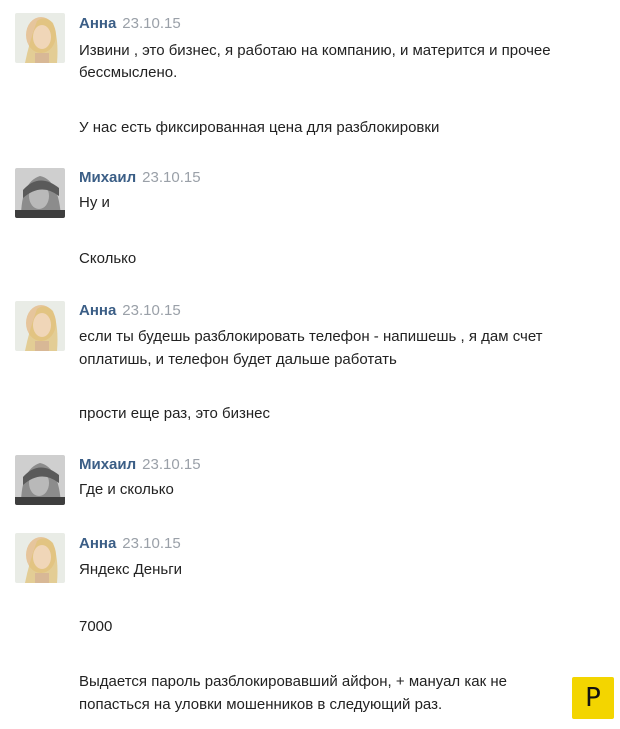  I want to click on message-text: Сколько, so click(108, 258).